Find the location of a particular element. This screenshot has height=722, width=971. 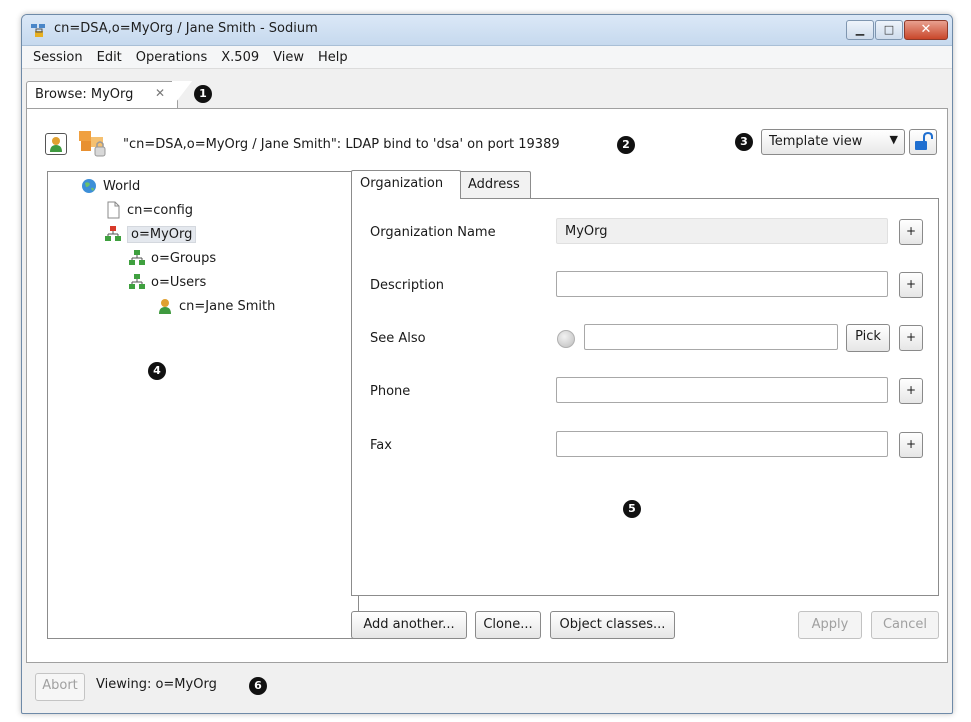

editor-tab-bar: Browse: MyOrg ✕ 1 is located at coordinates (487, 89).